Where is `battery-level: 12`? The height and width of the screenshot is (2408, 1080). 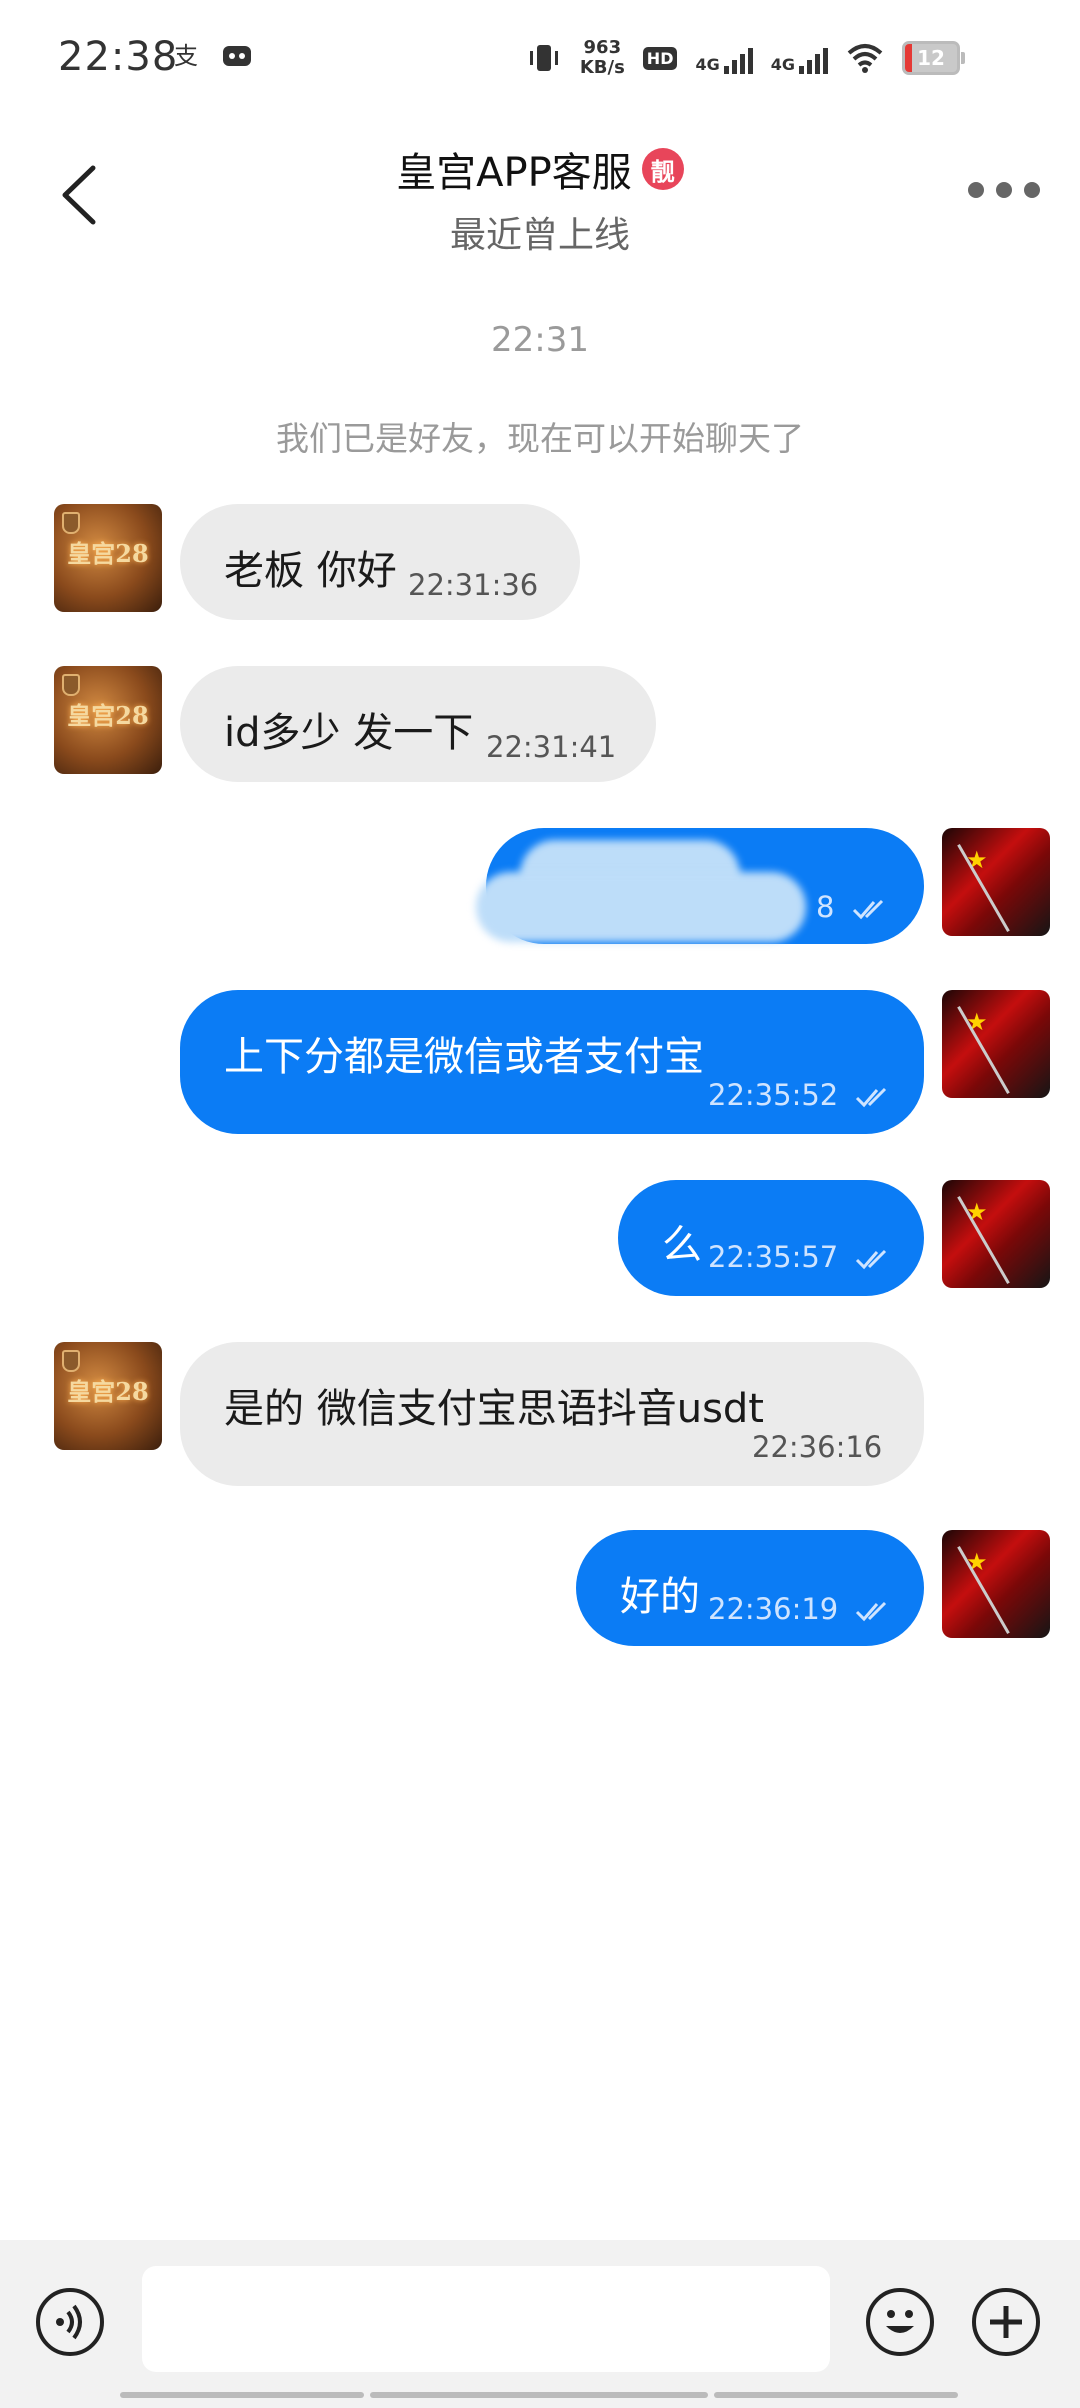 battery-level: 12 is located at coordinates (931, 58).